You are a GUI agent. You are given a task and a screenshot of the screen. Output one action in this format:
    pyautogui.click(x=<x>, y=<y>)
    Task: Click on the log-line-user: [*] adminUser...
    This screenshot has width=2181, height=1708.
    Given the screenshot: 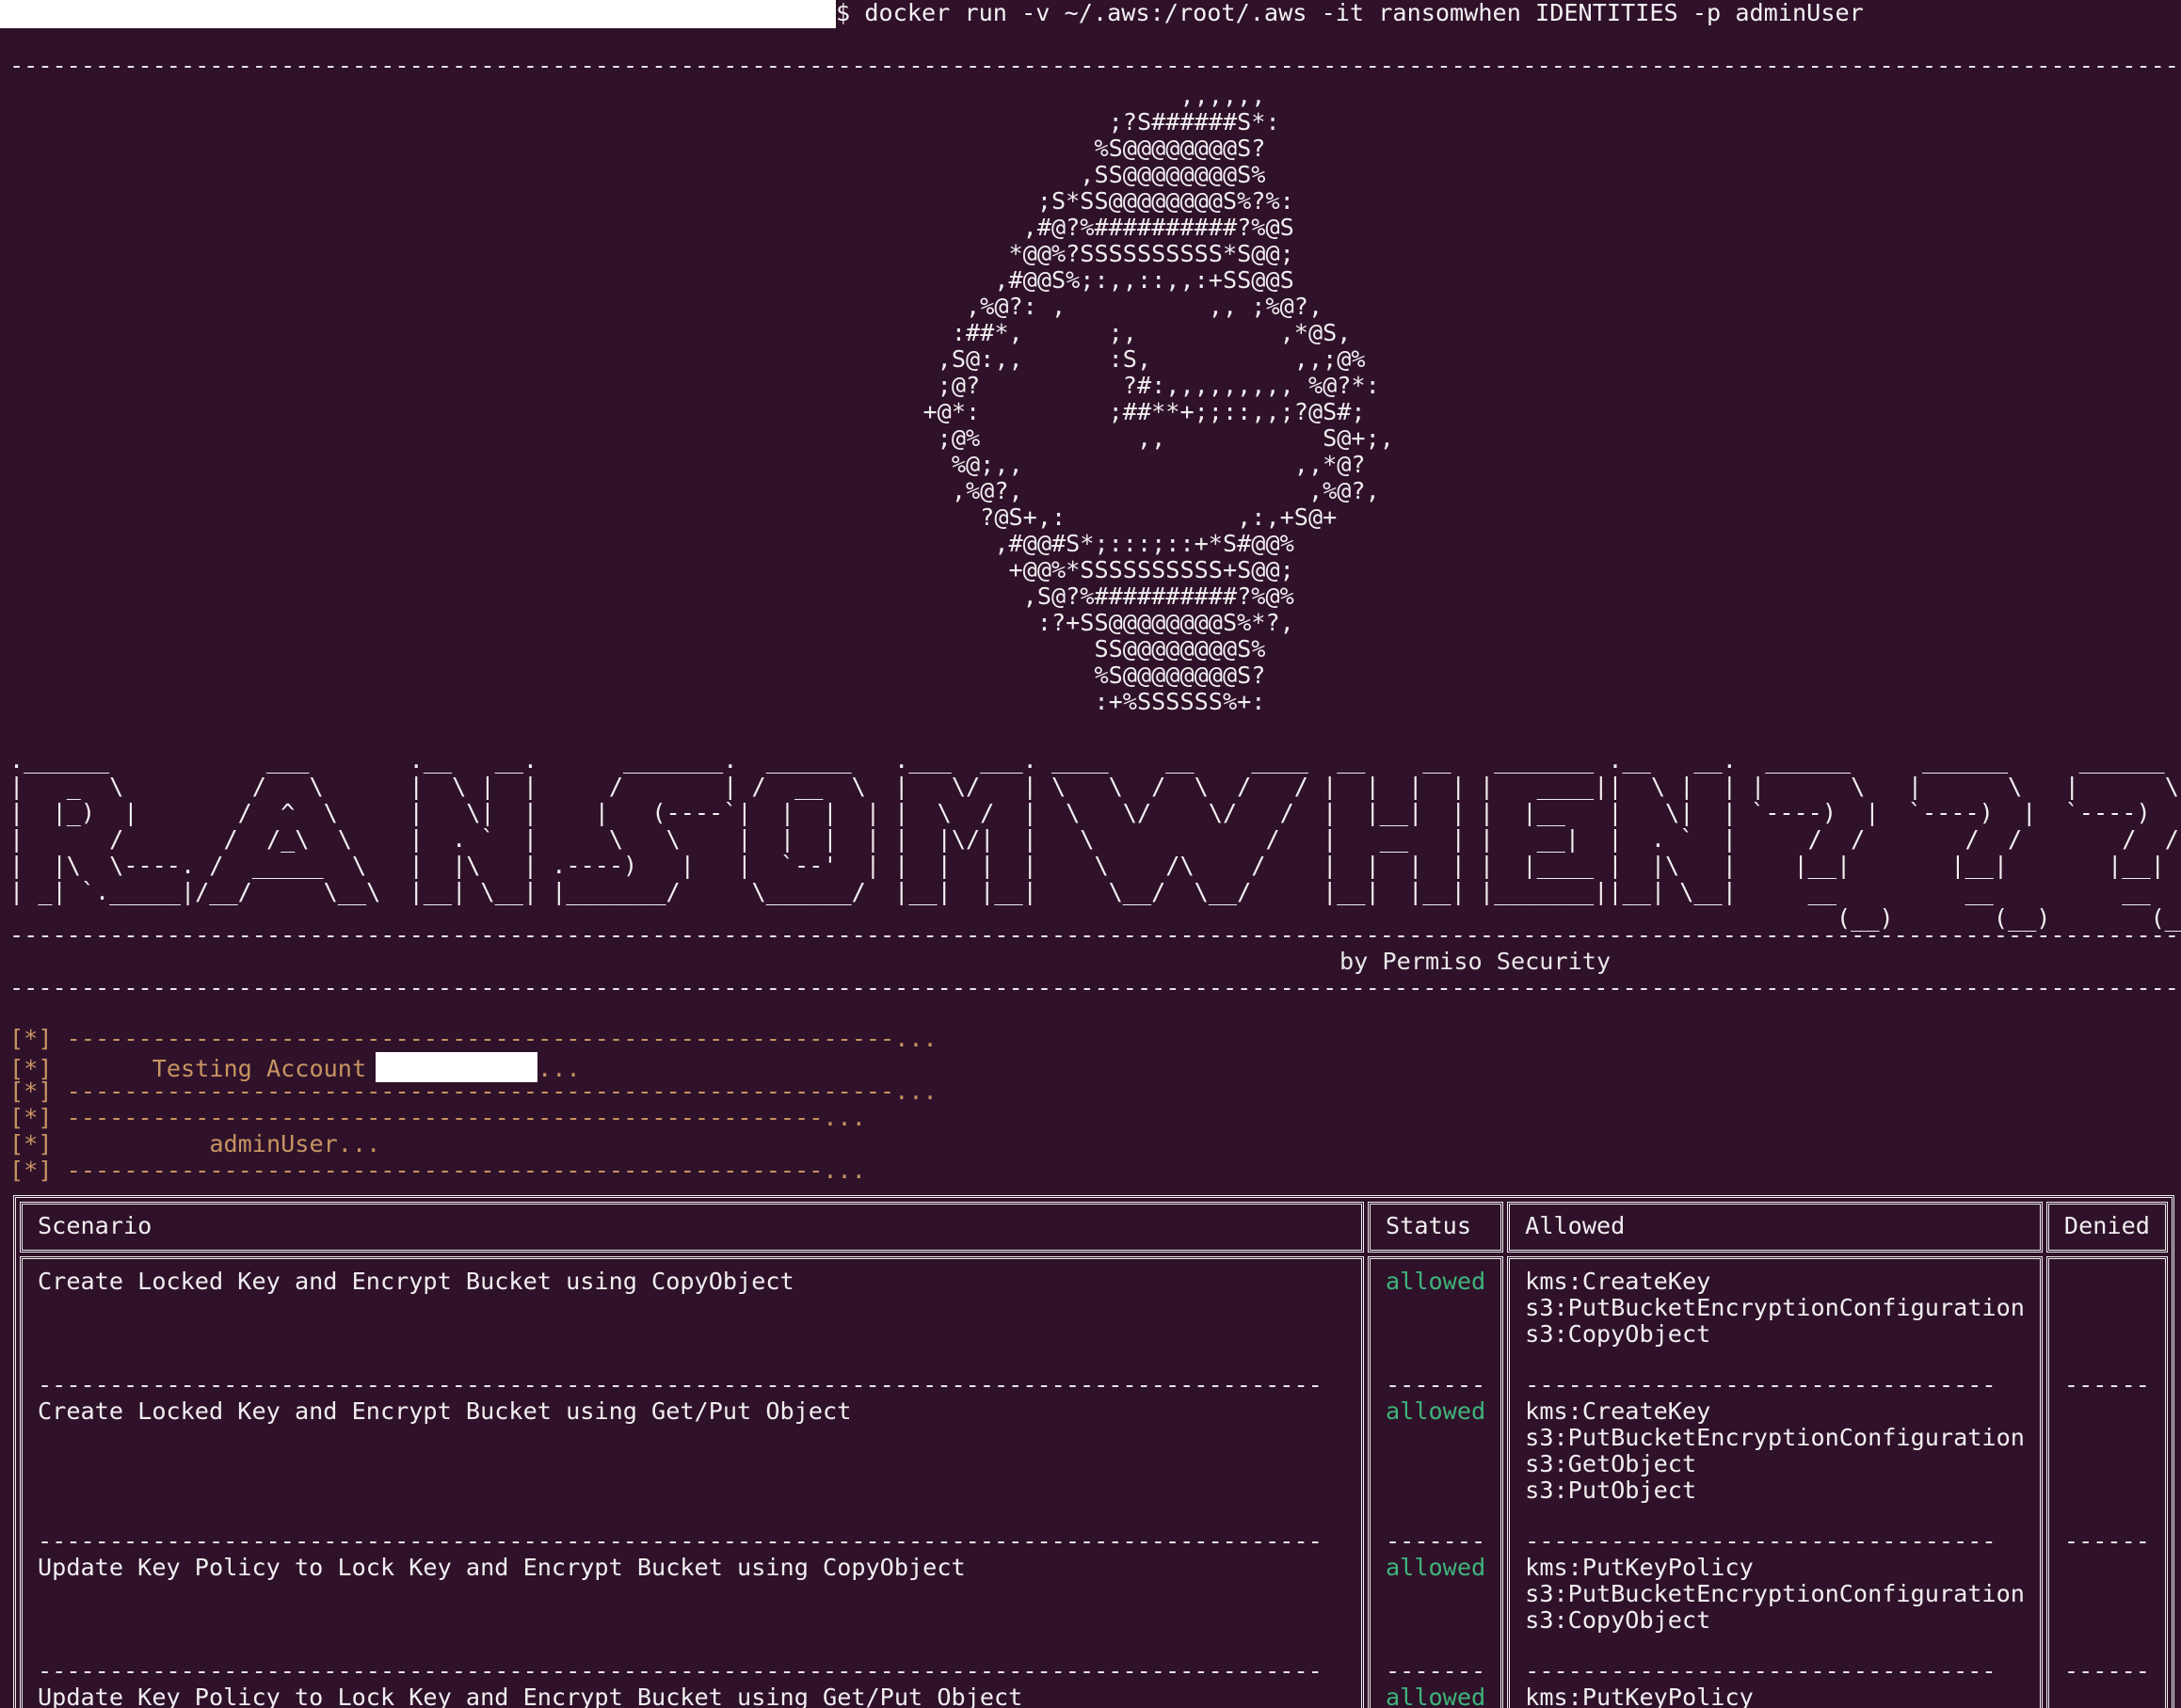 What is the action you would take?
    pyautogui.click(x=195, y=1143)
    